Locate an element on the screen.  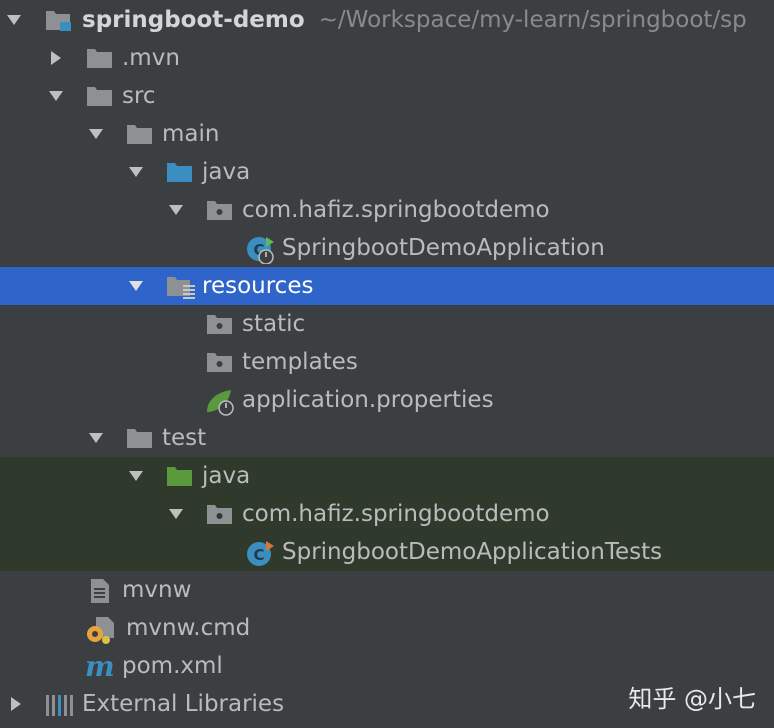
tree-item-label: pom.xml is located at coordinates (172, 666).